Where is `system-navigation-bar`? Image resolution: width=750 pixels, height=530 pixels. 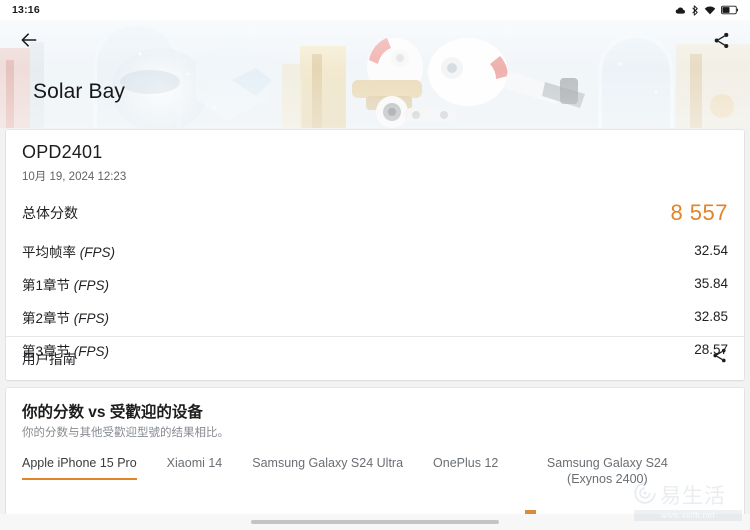
system-navigation-bar is located at coordinates (375, 522).